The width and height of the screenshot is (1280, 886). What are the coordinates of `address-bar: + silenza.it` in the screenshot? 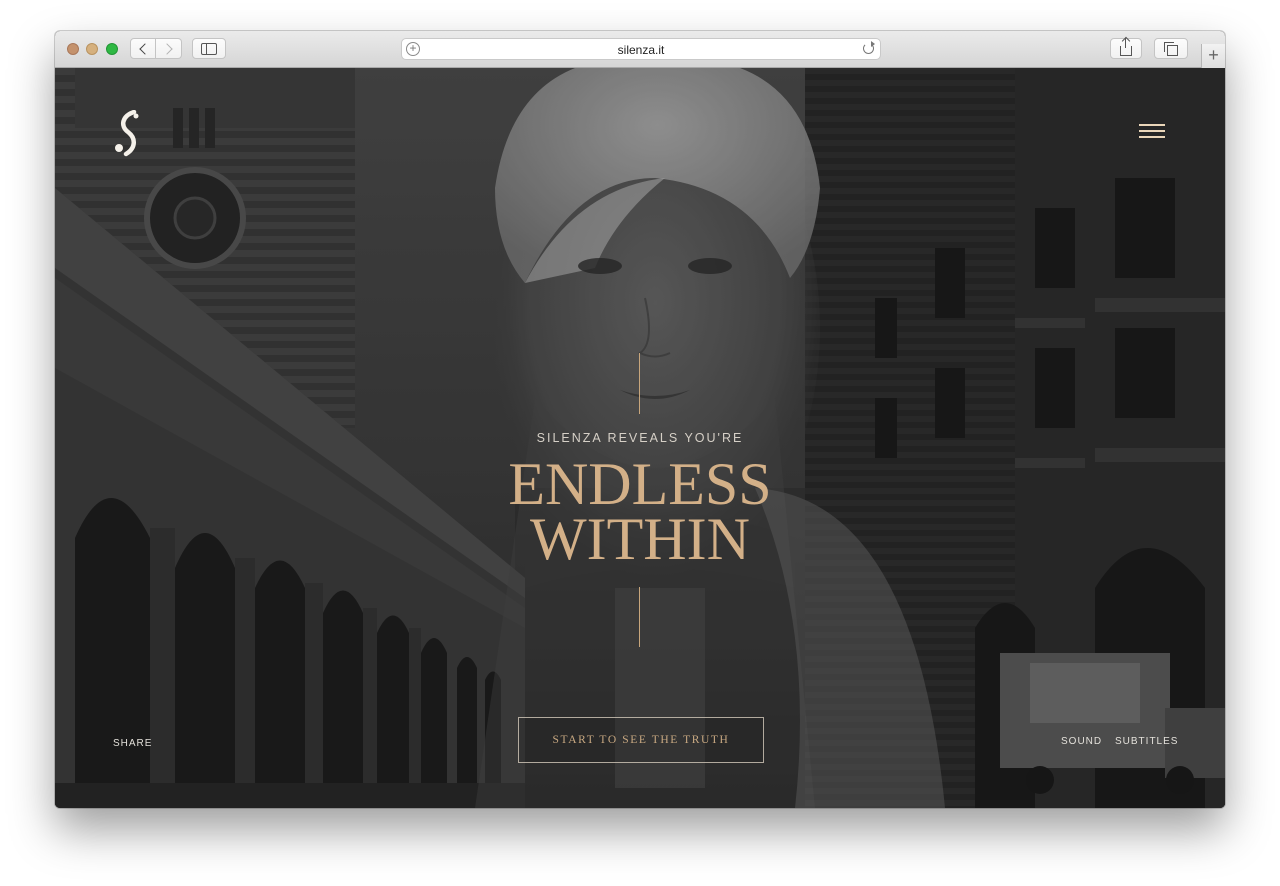 It's located at (641, 49).